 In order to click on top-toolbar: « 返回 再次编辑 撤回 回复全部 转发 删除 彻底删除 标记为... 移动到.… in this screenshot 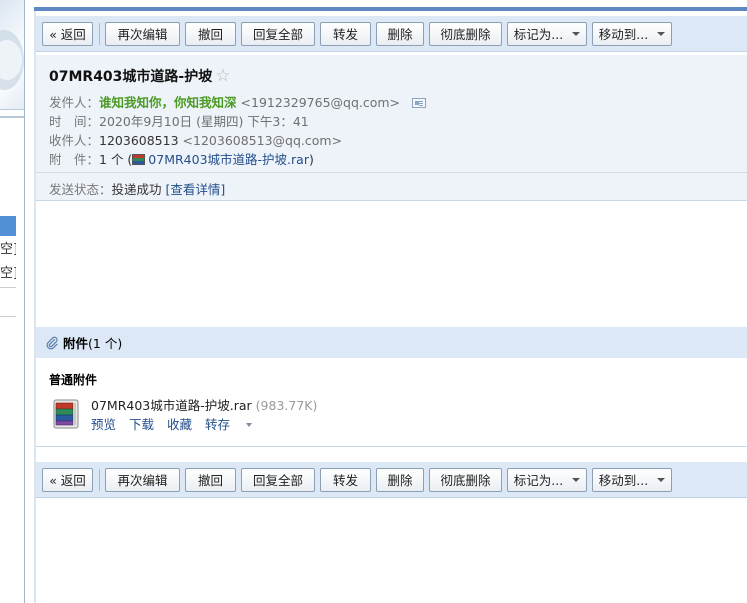, I will do `click(391, 34)`.